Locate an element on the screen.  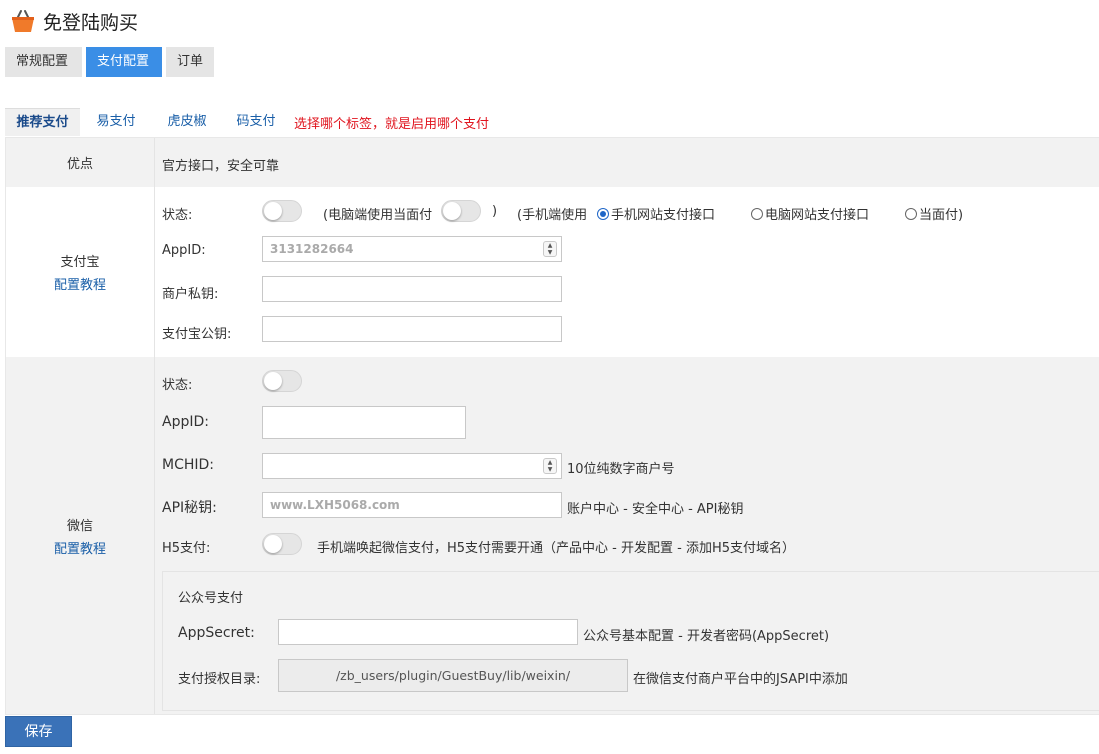
official-account-pay-title: 公众号支付 is located at coordinates (211, 598).